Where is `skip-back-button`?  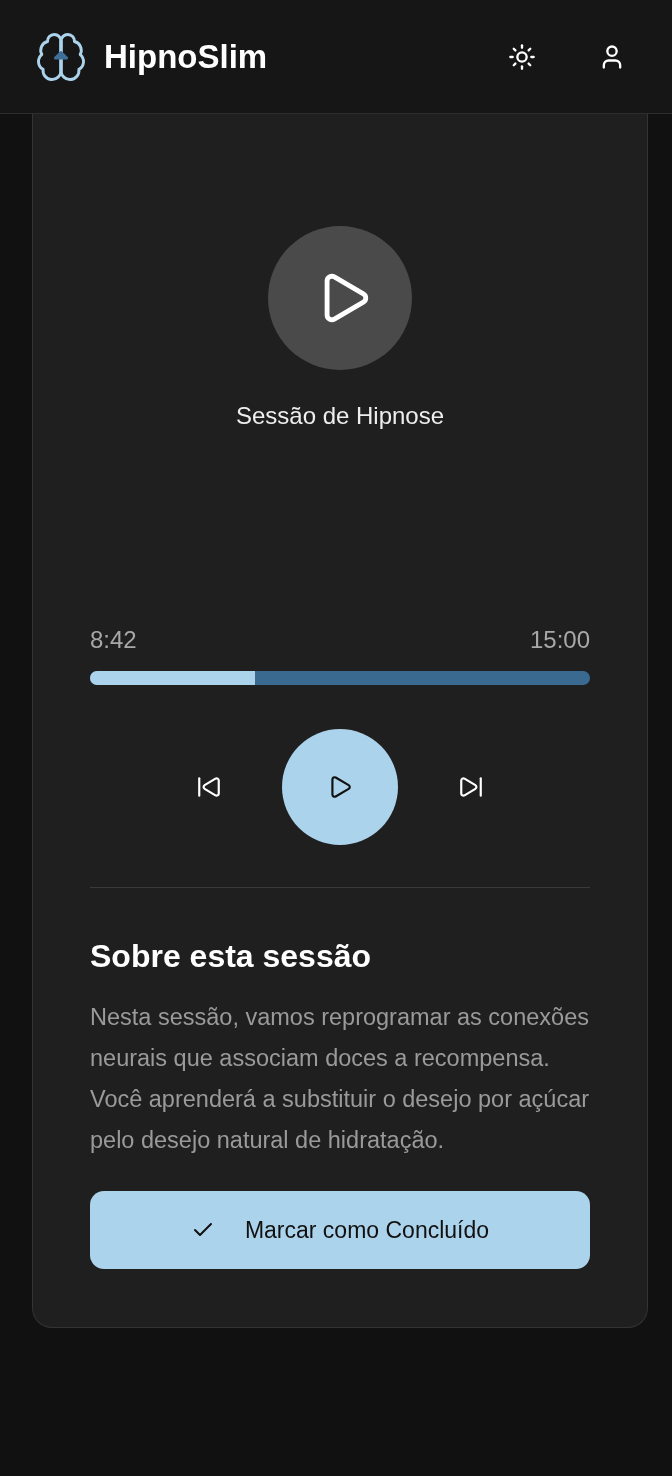 skip-back-button is located at coordinates (209, 787).